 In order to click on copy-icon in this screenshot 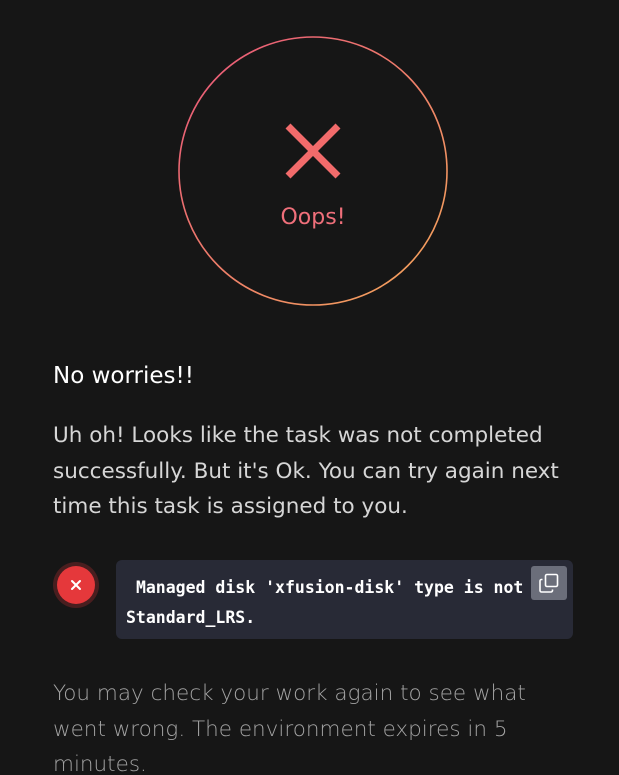, I will do `click(549, 583)`.